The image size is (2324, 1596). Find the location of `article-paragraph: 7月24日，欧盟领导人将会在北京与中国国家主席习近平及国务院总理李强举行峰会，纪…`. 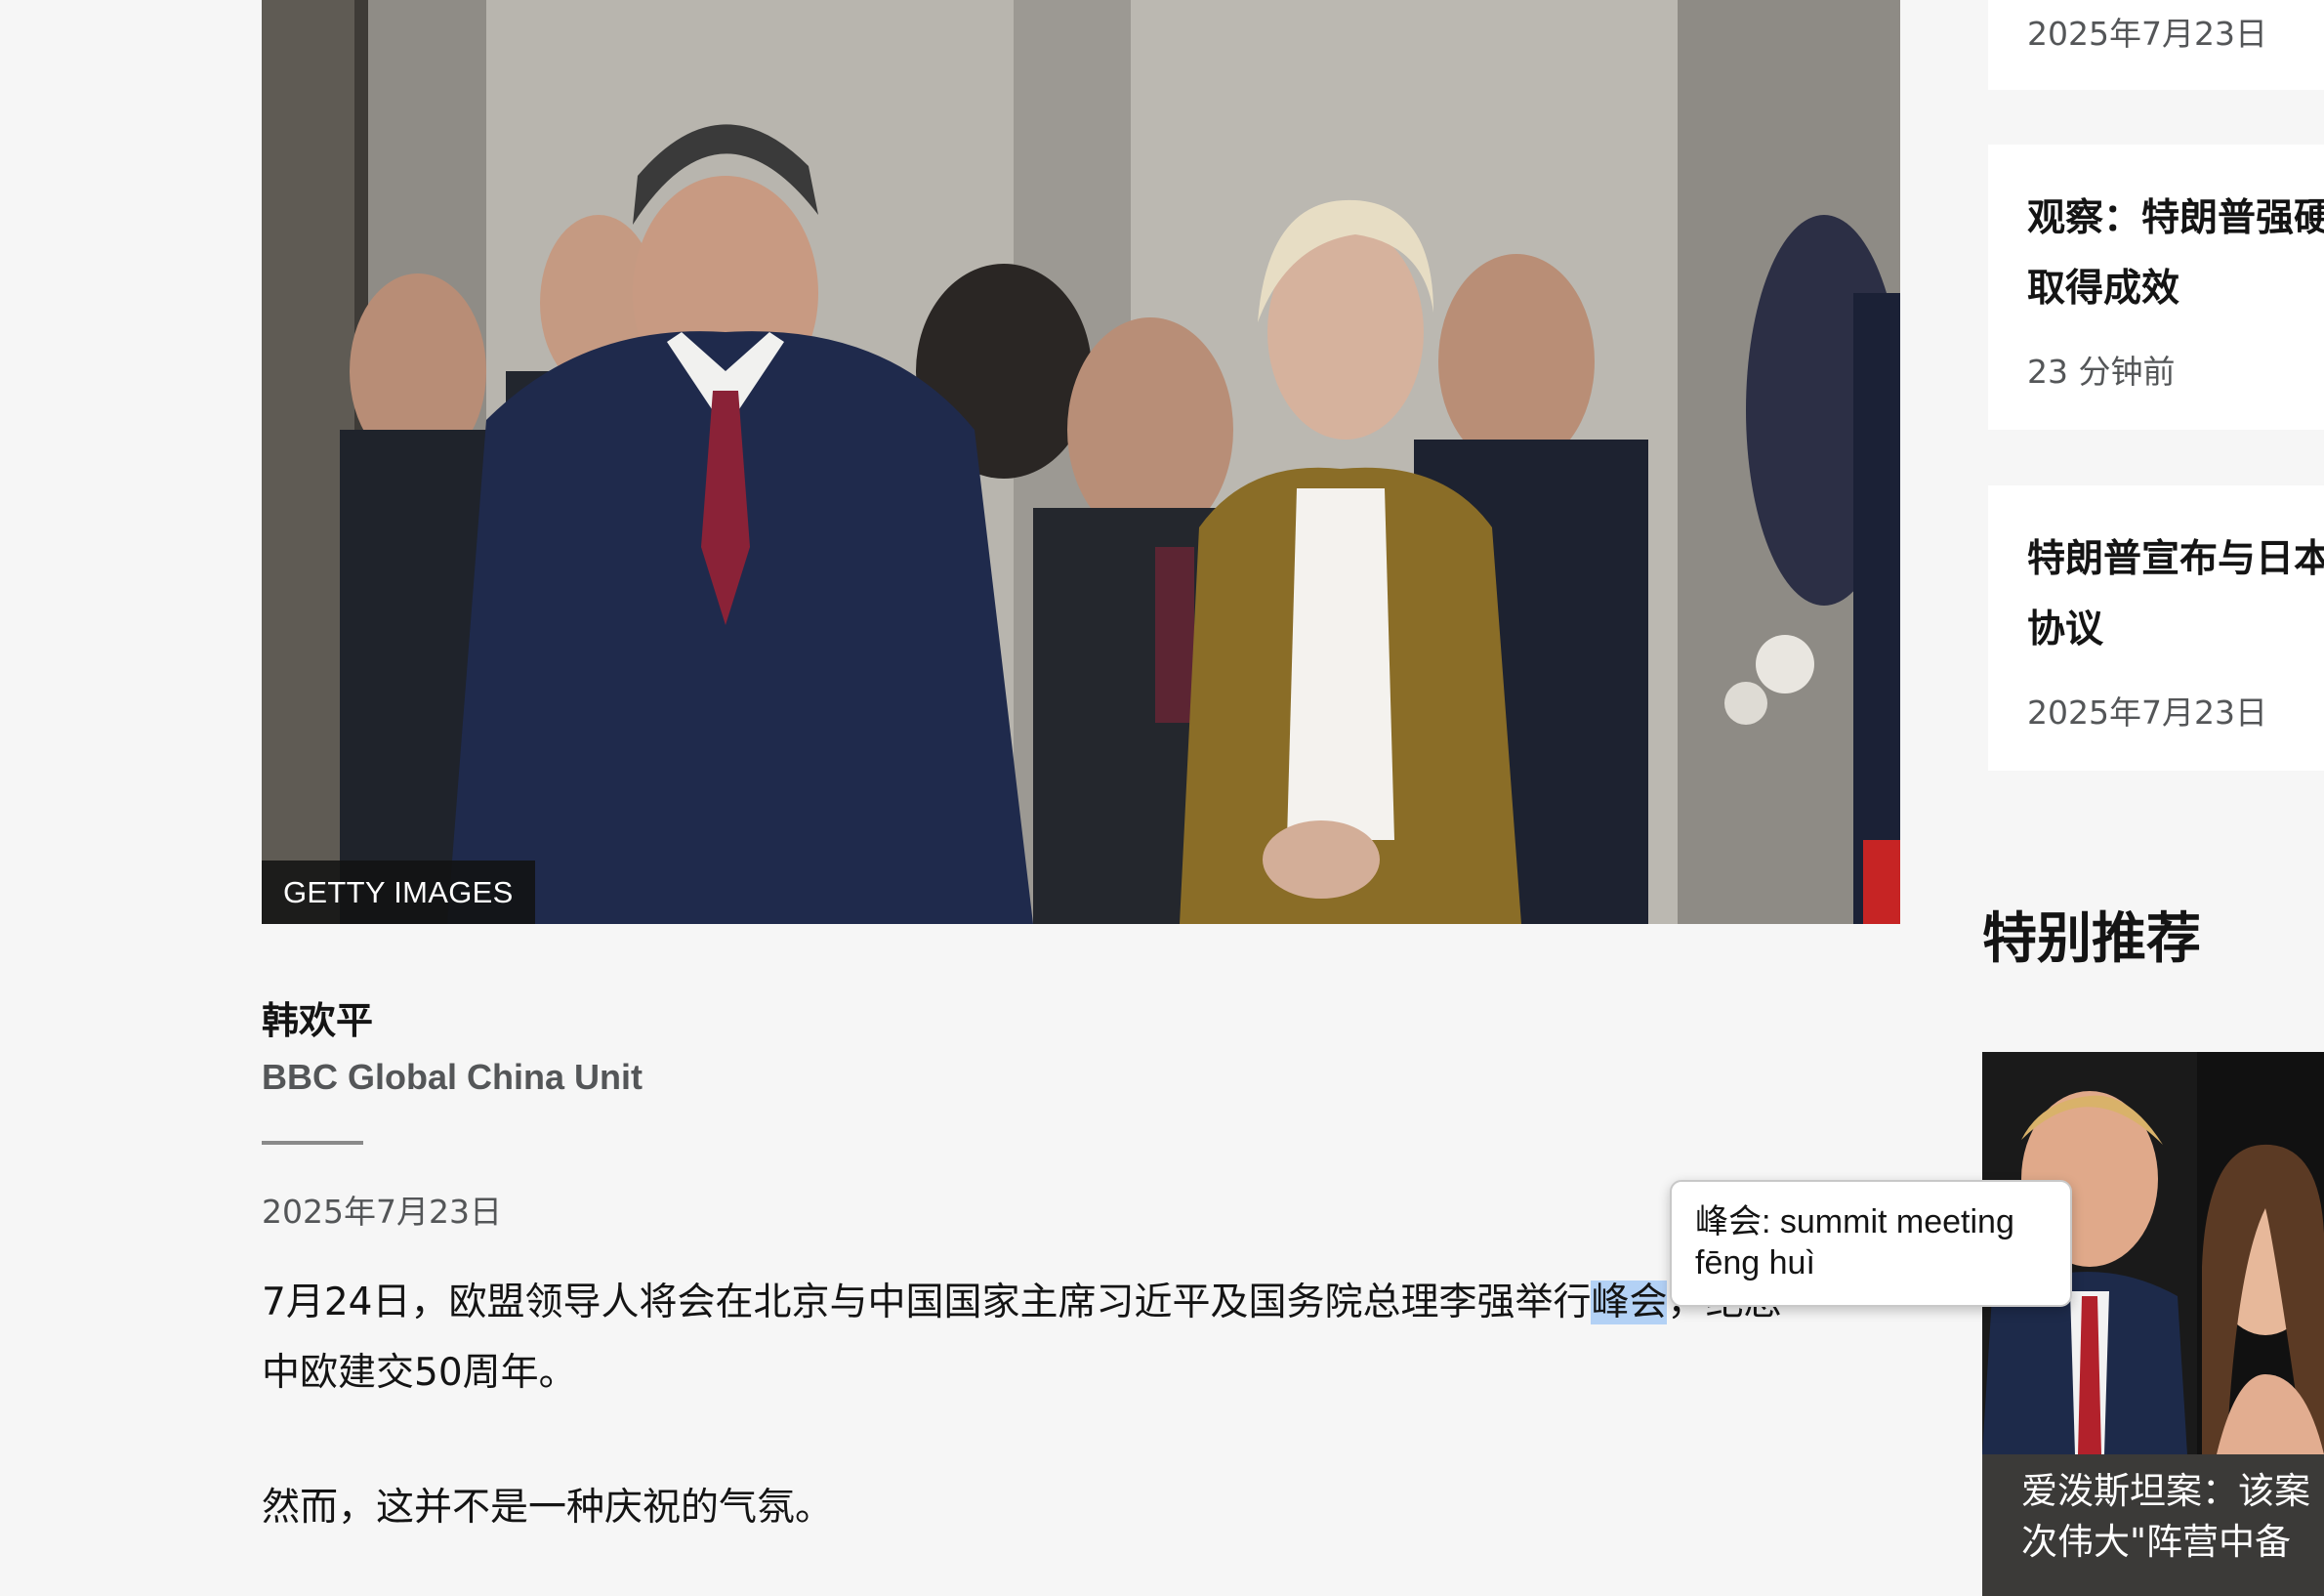

article-paragraph: 7月24日，欧盟领导人将会在北京与中国国家主席习近平及国务院总理李强举行峰会，纪… is located at coordinates (1023, 1338).